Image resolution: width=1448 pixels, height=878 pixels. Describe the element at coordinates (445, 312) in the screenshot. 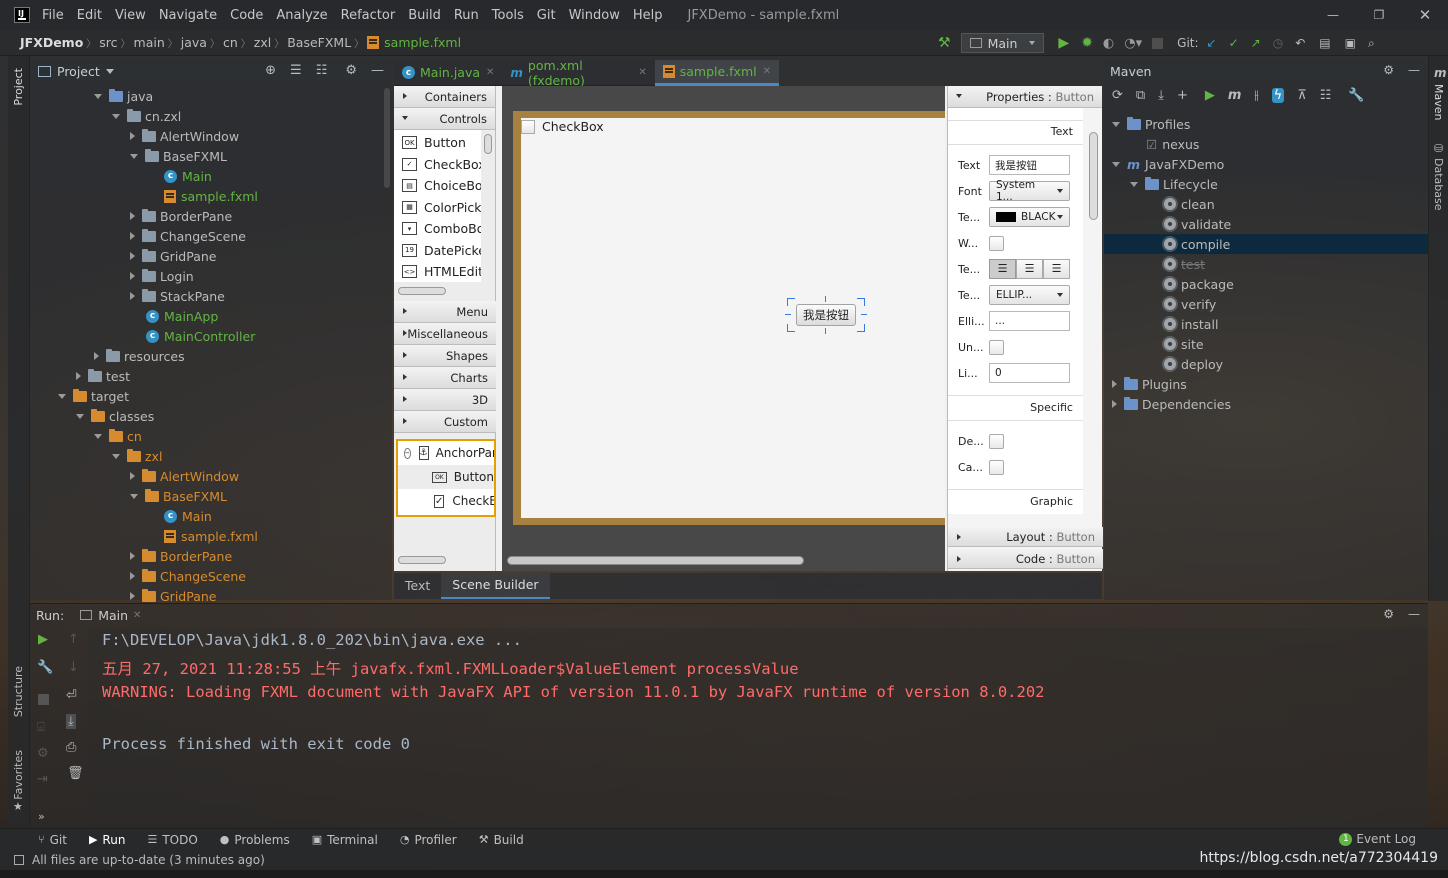

I see `library-section-menu: Menu` at that location.